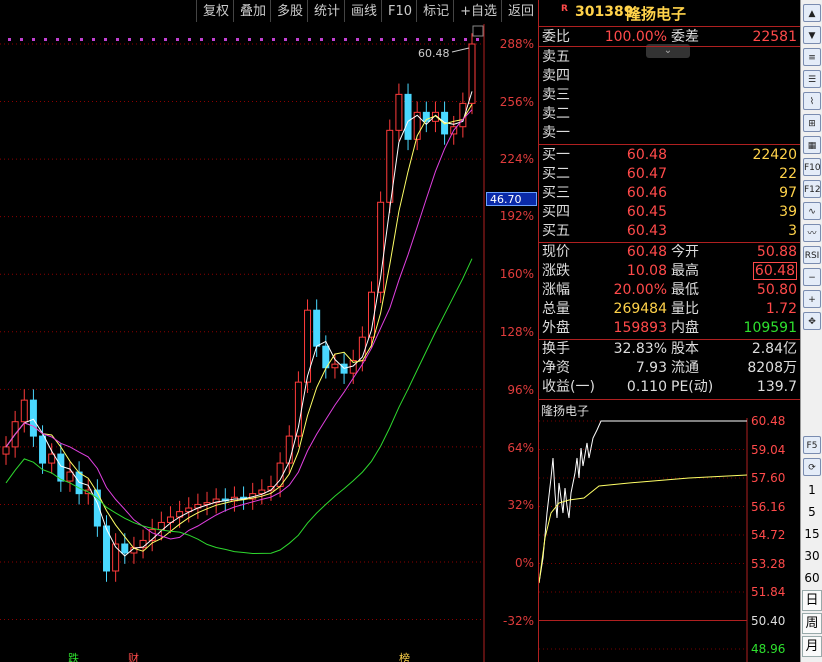 This screenshot has height=662, width=822. Describe the element at coordinates (812, 57) in the screenshot. I see `list-icon: ≡` at that location.